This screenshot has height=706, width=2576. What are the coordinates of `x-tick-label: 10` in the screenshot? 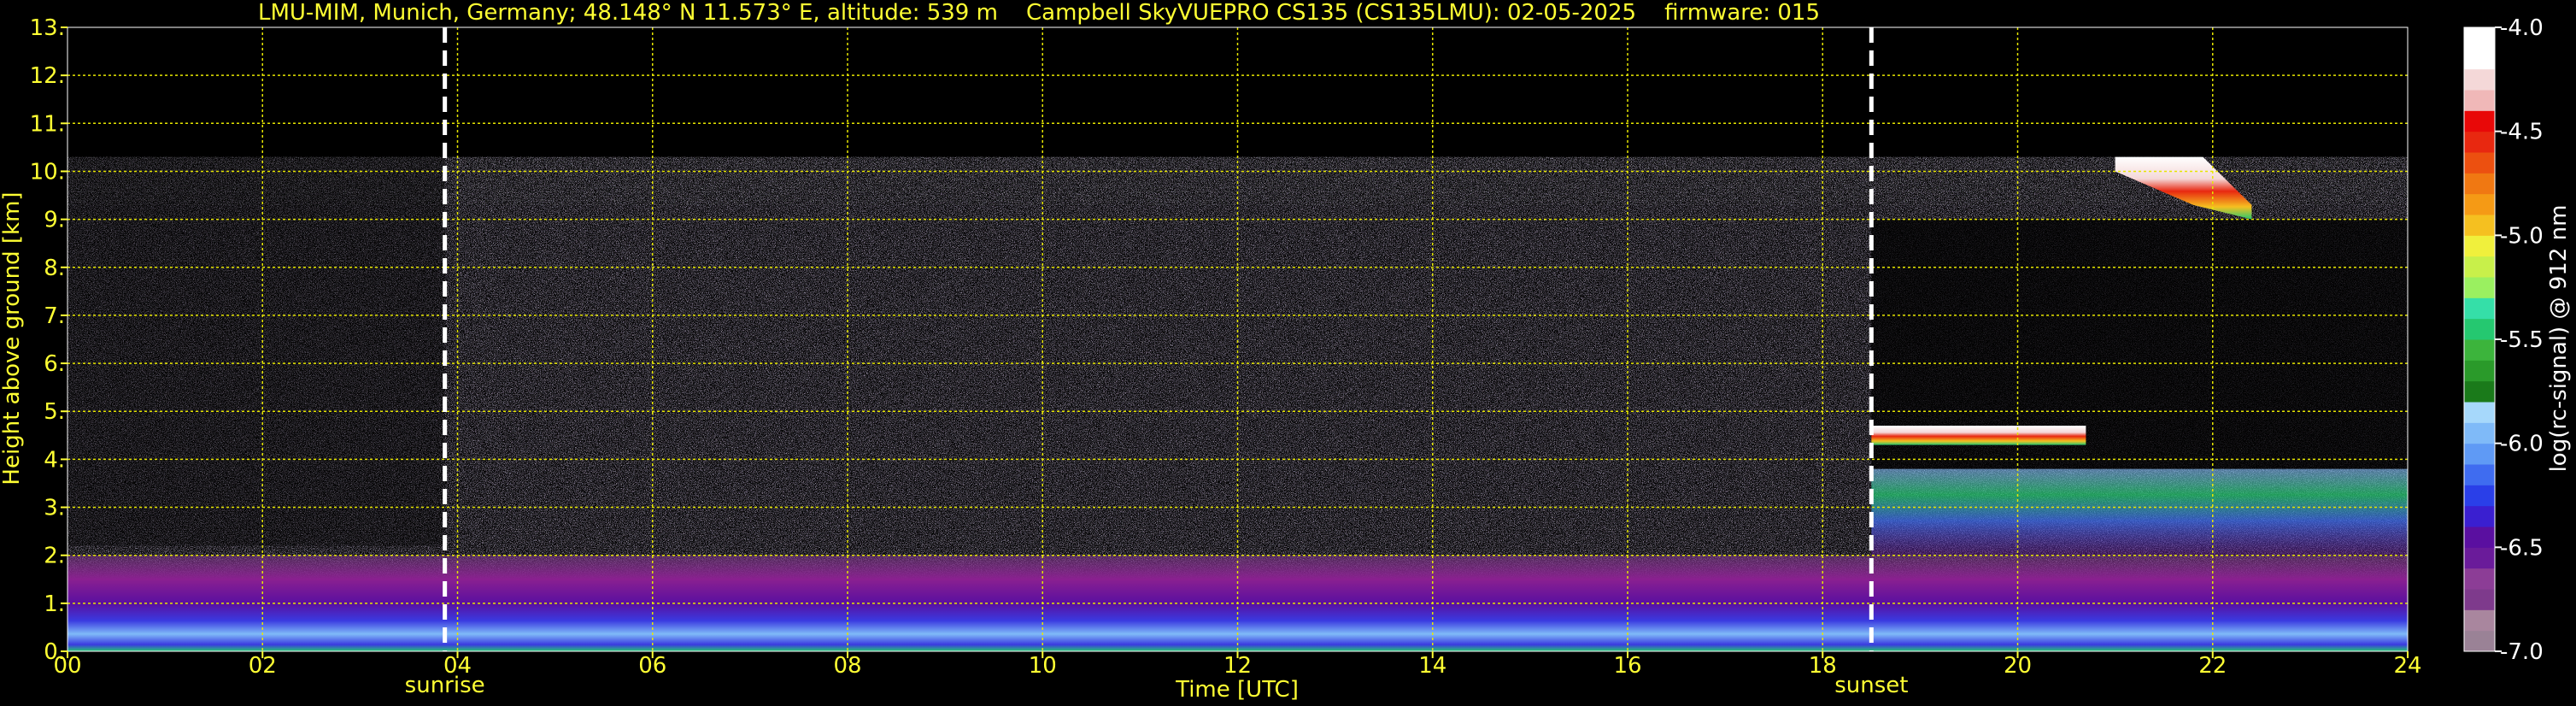 It's located at (1043, 666).